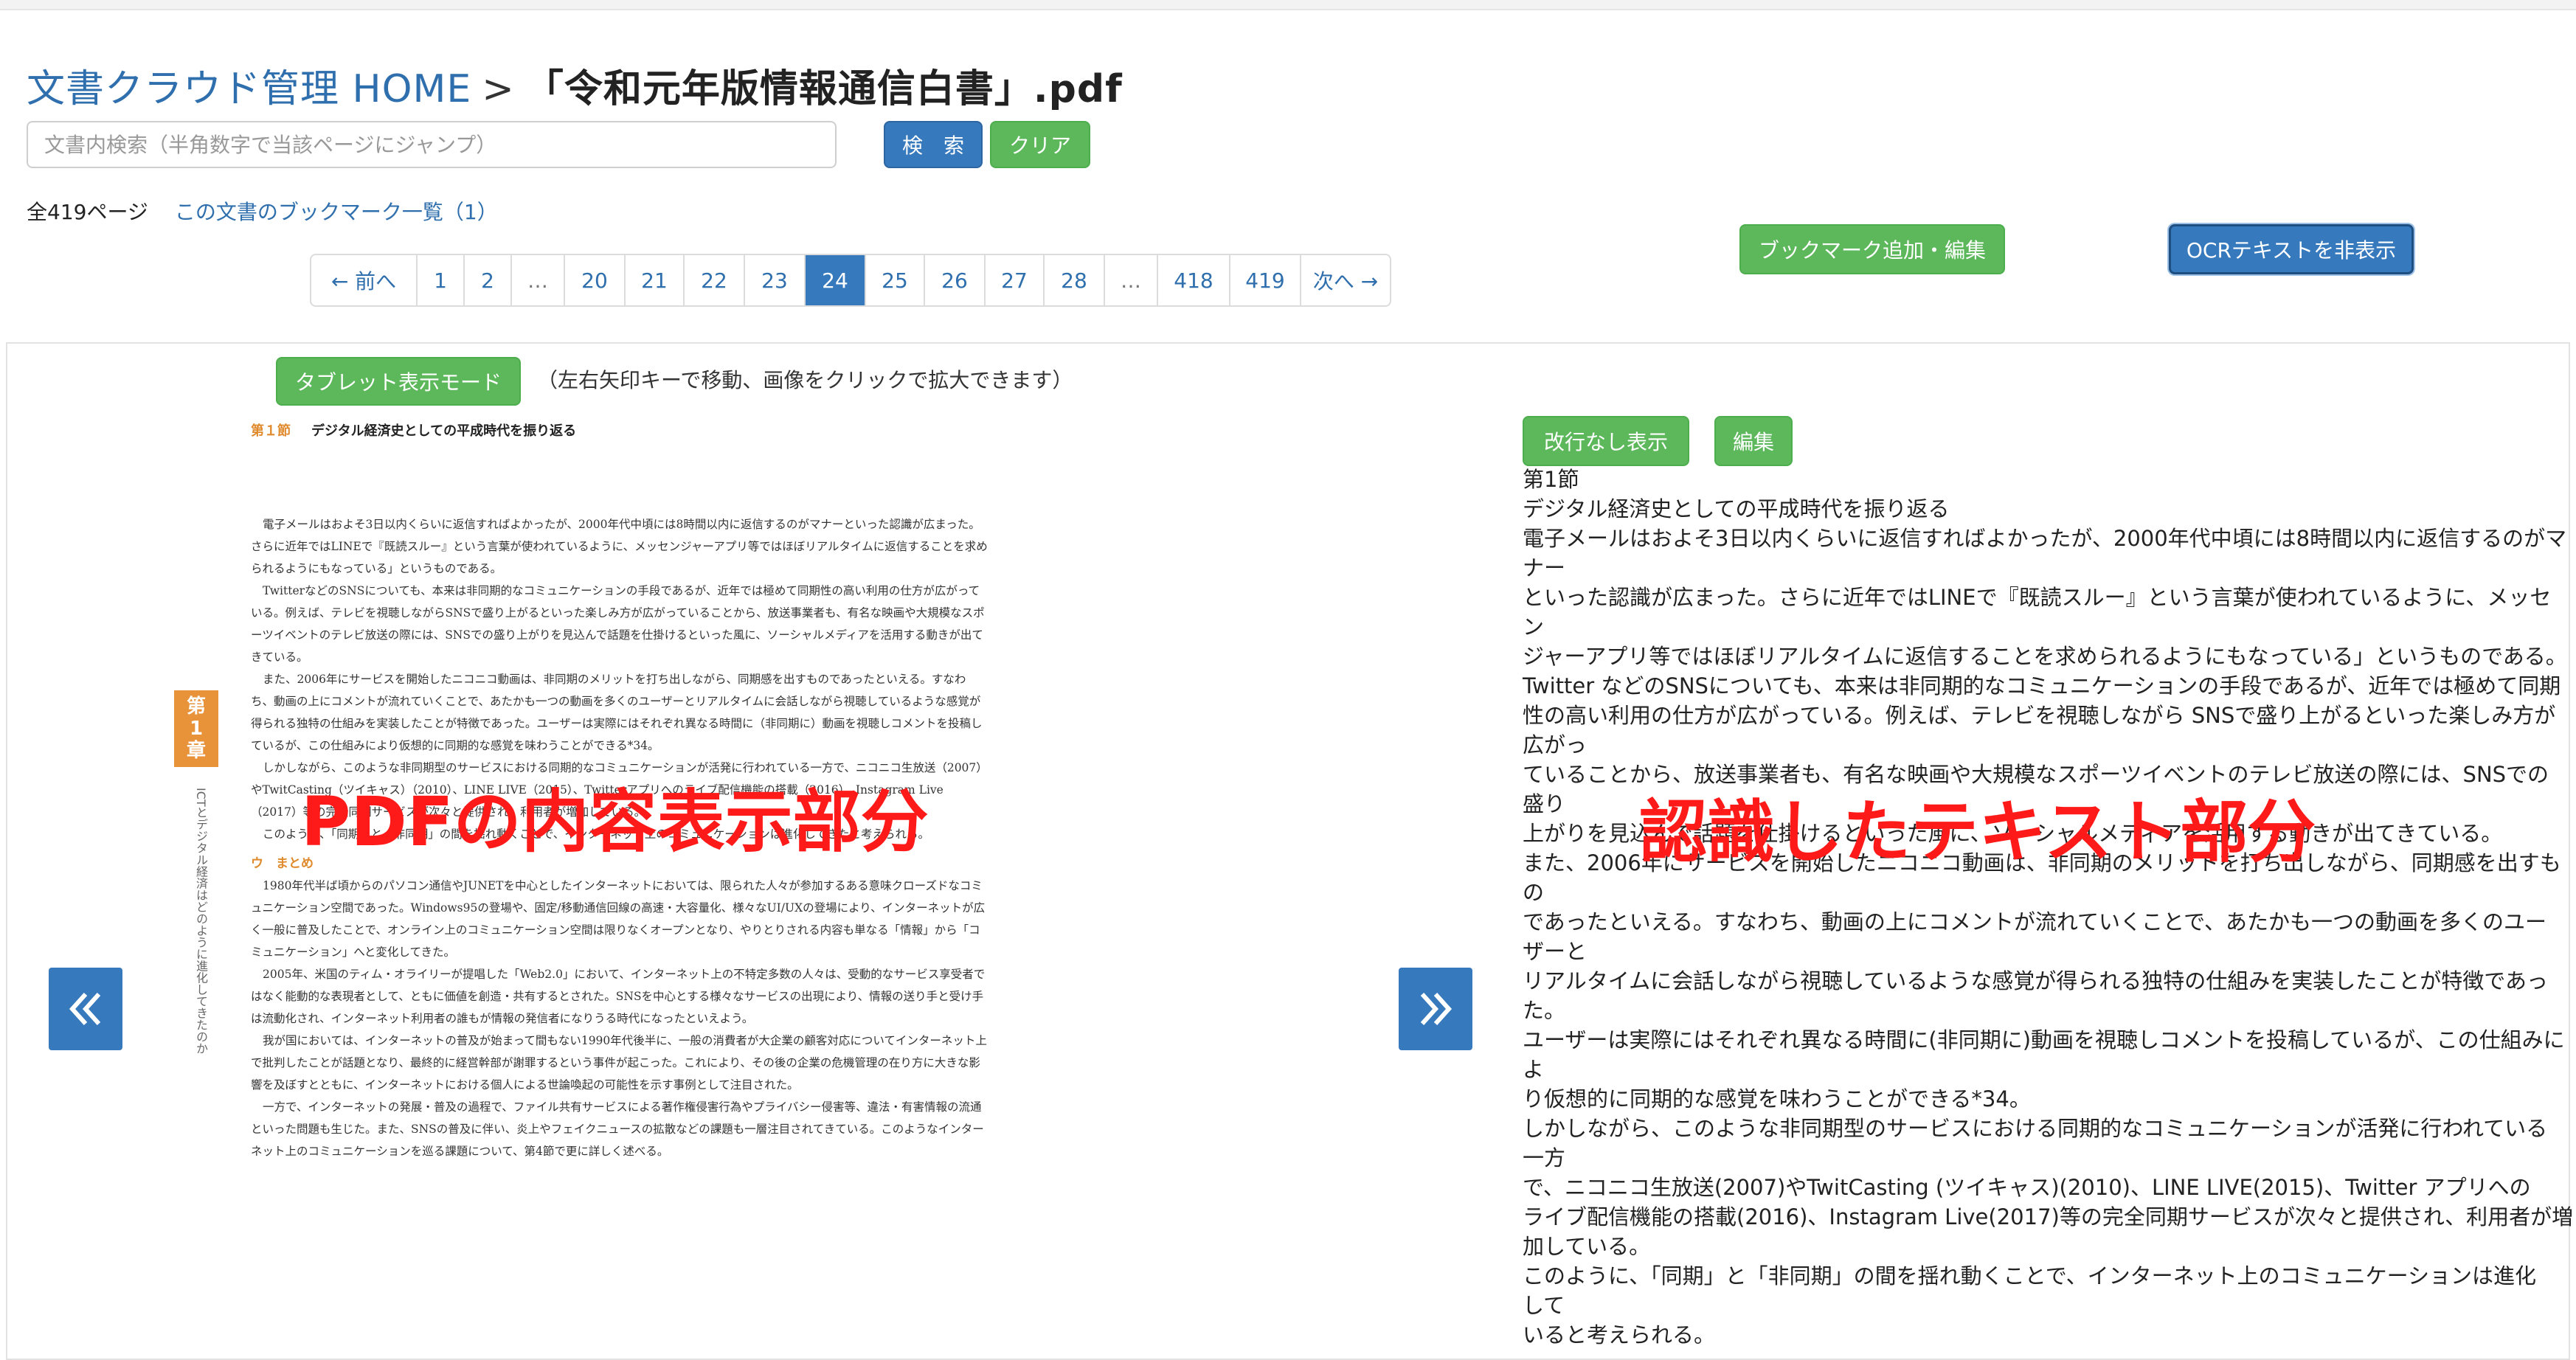  I want to click on pagination-page: 25, so click(895, 280).